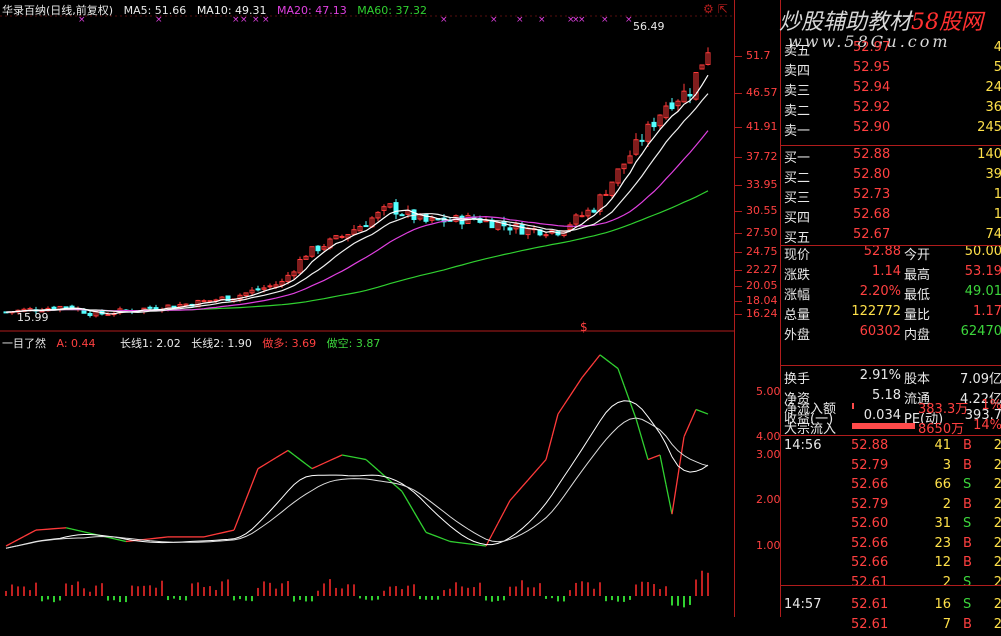  I want to click on price-axis-label: 51.7, so click(758, 55).